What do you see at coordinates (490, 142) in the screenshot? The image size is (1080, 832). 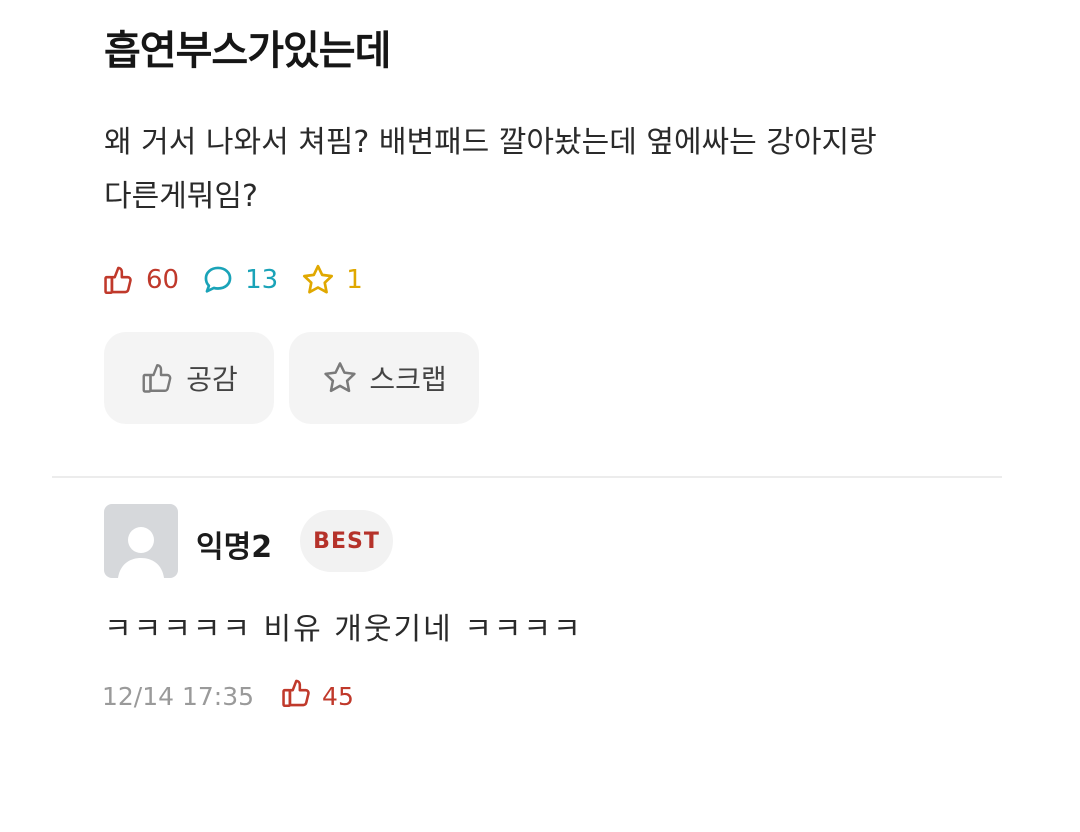 I see `post-body-line: 왜 거서 나와서 쳐핌? 배변패드 깔아놨는데 옆에싸는 강아지랑` at bounding box center [490, 142].